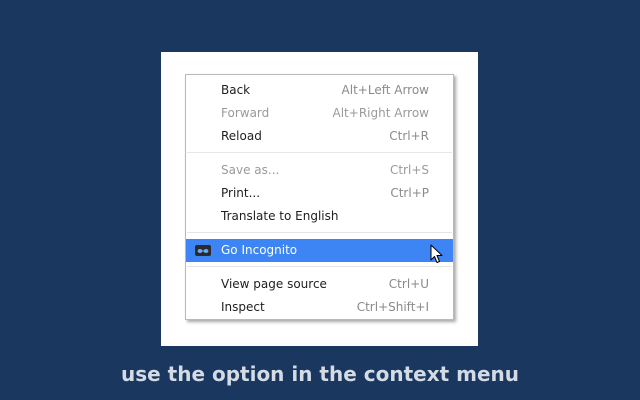 Image resolution: width=640 pixels, height=400 pixels. Describe the element at coordinates (241, 136) in the screenshot. I see `menu-item-label: Reload` at that location.